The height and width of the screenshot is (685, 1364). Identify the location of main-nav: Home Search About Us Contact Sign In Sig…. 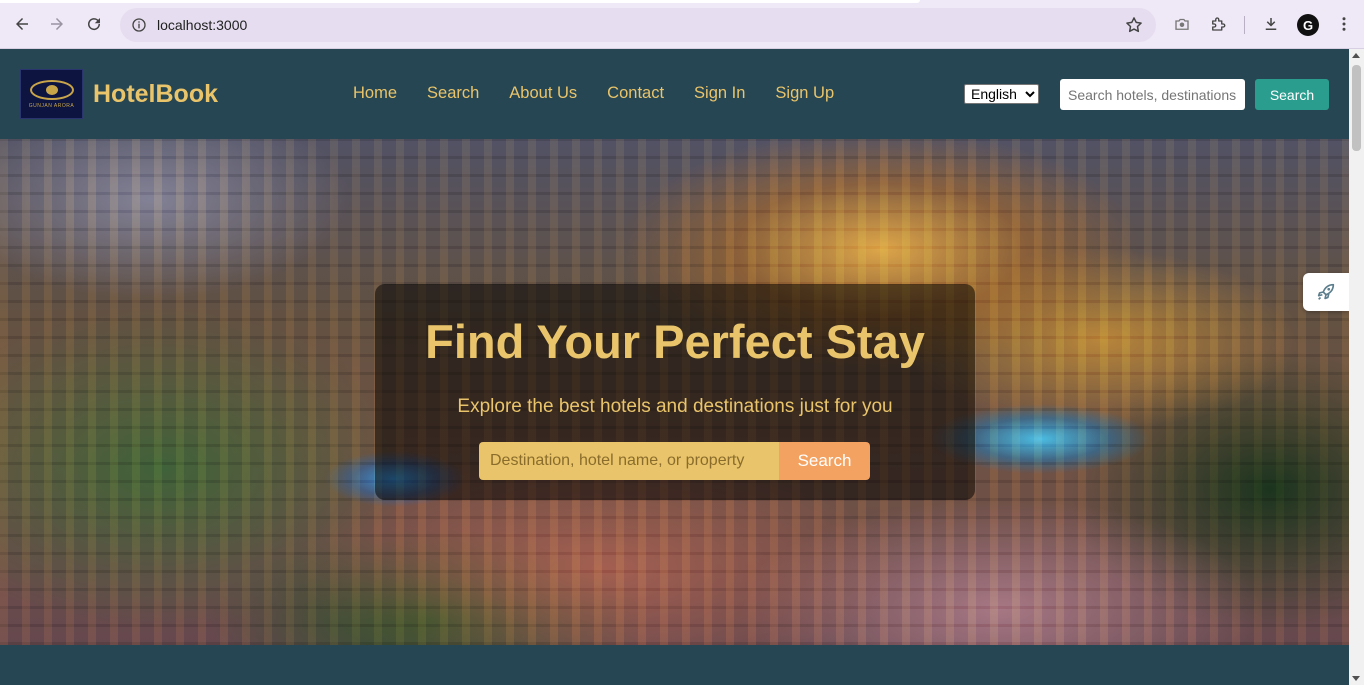
(593, 93).